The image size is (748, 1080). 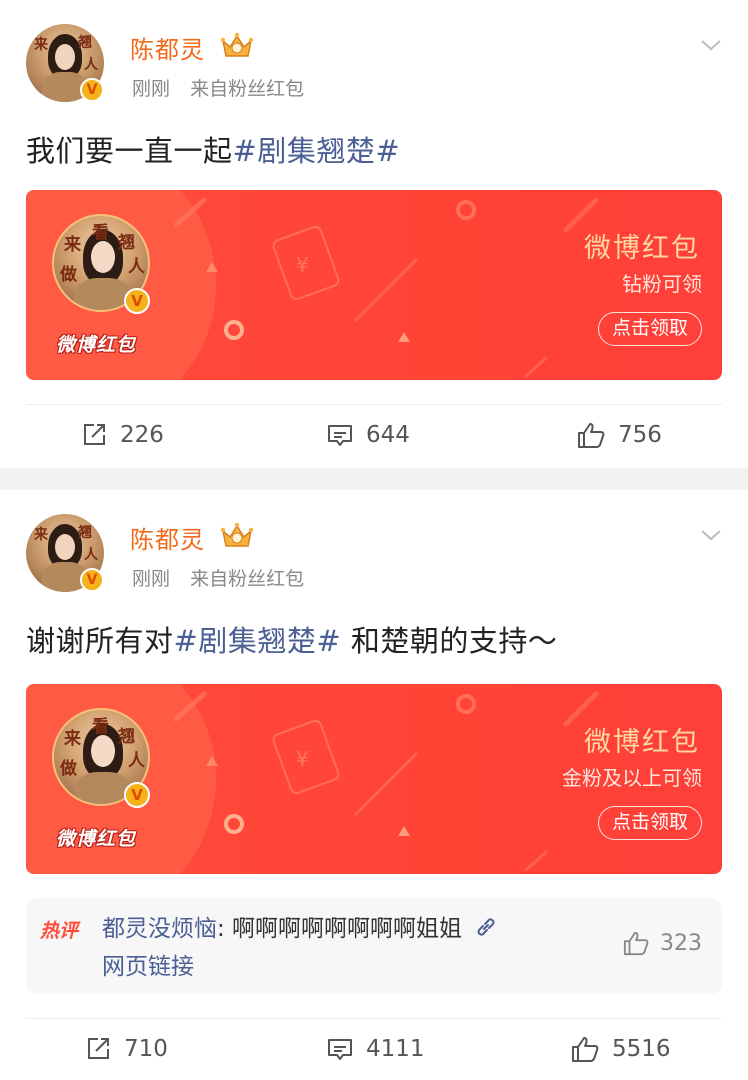 I want to click on like-button: 5516, so click(x=620, y=1049).